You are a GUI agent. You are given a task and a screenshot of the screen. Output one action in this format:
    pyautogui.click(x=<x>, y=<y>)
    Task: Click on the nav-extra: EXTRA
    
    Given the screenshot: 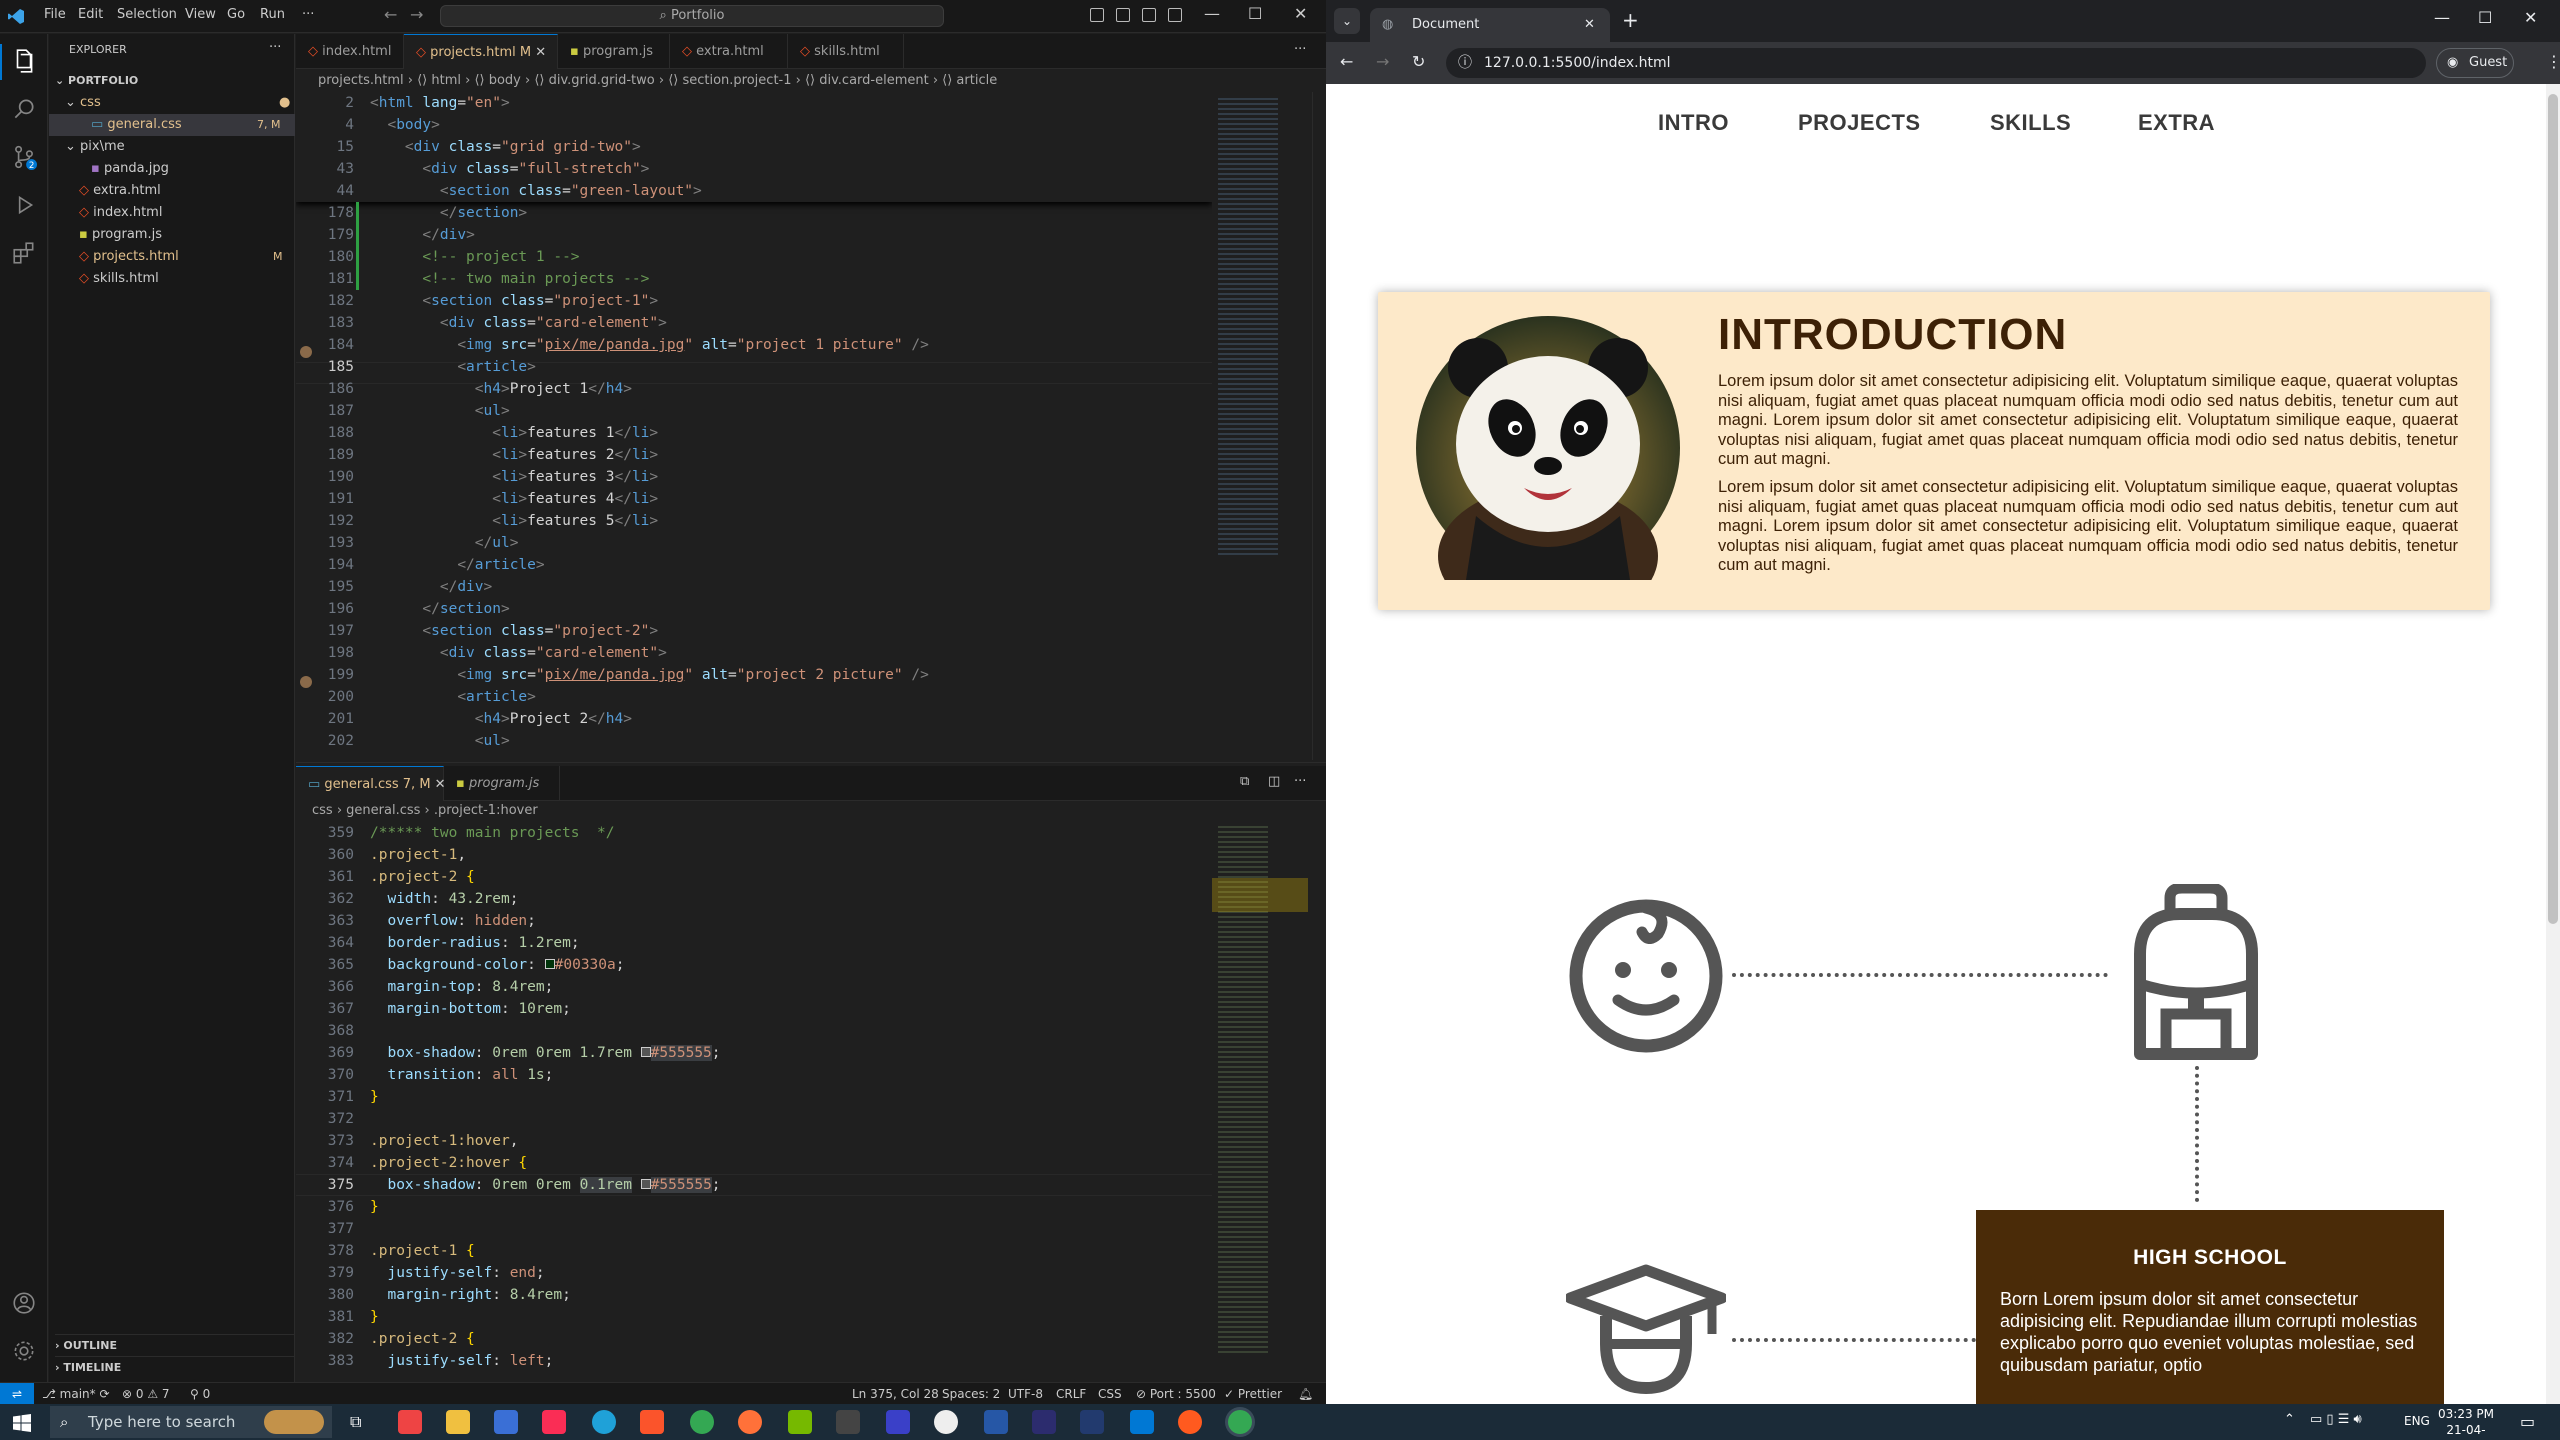 What is the action you would take?
    pyautogui.click(x=2176, y=123)
    